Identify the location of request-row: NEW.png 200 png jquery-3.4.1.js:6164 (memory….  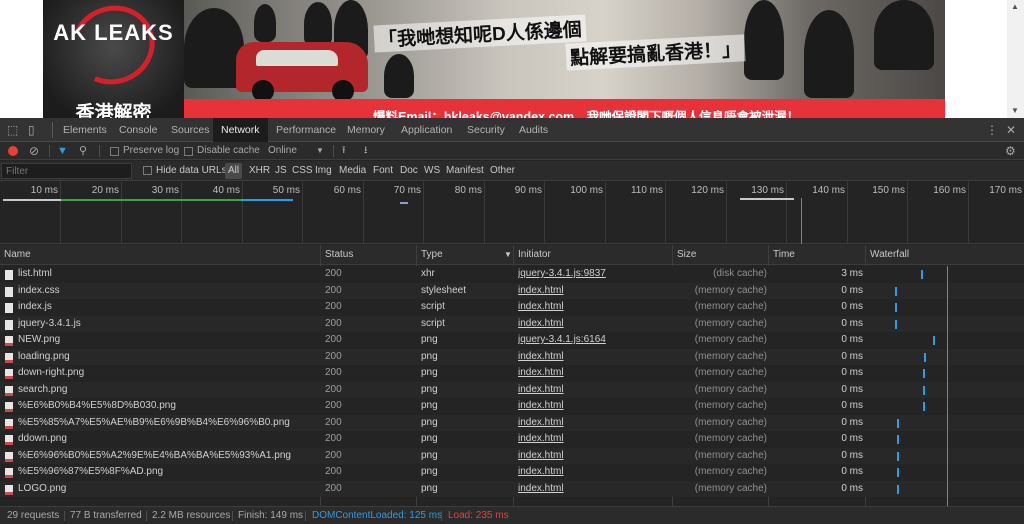
(512, 340).